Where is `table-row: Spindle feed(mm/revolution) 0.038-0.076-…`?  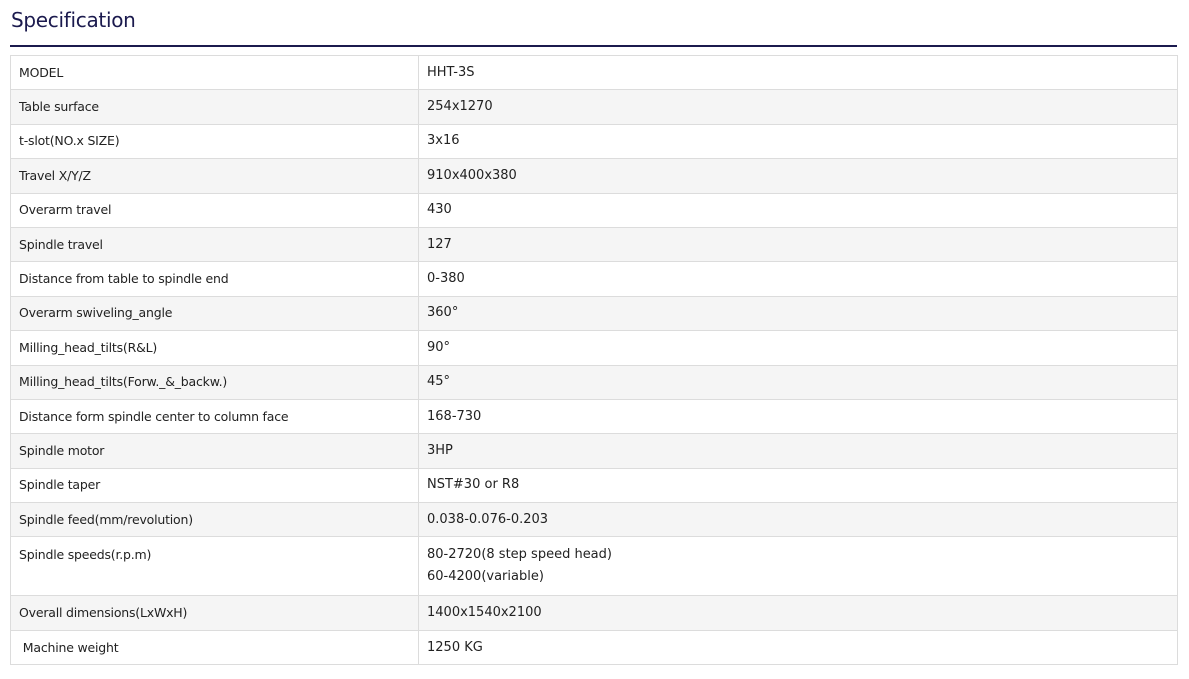
table-row: Spindle feed(mm/revolution) 0.038-0.076-… is located at coordinates (594, 520).